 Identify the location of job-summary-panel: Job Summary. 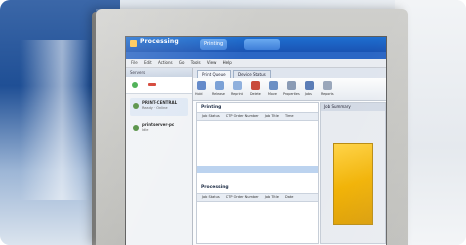
(353, 173).